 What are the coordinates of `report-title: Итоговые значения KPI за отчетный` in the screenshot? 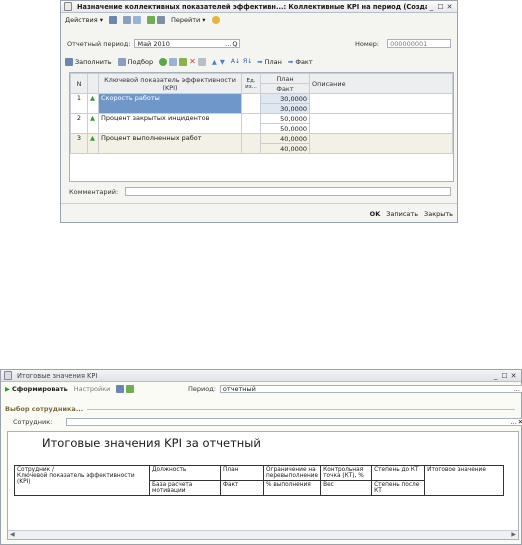 It's located at (151, 443).